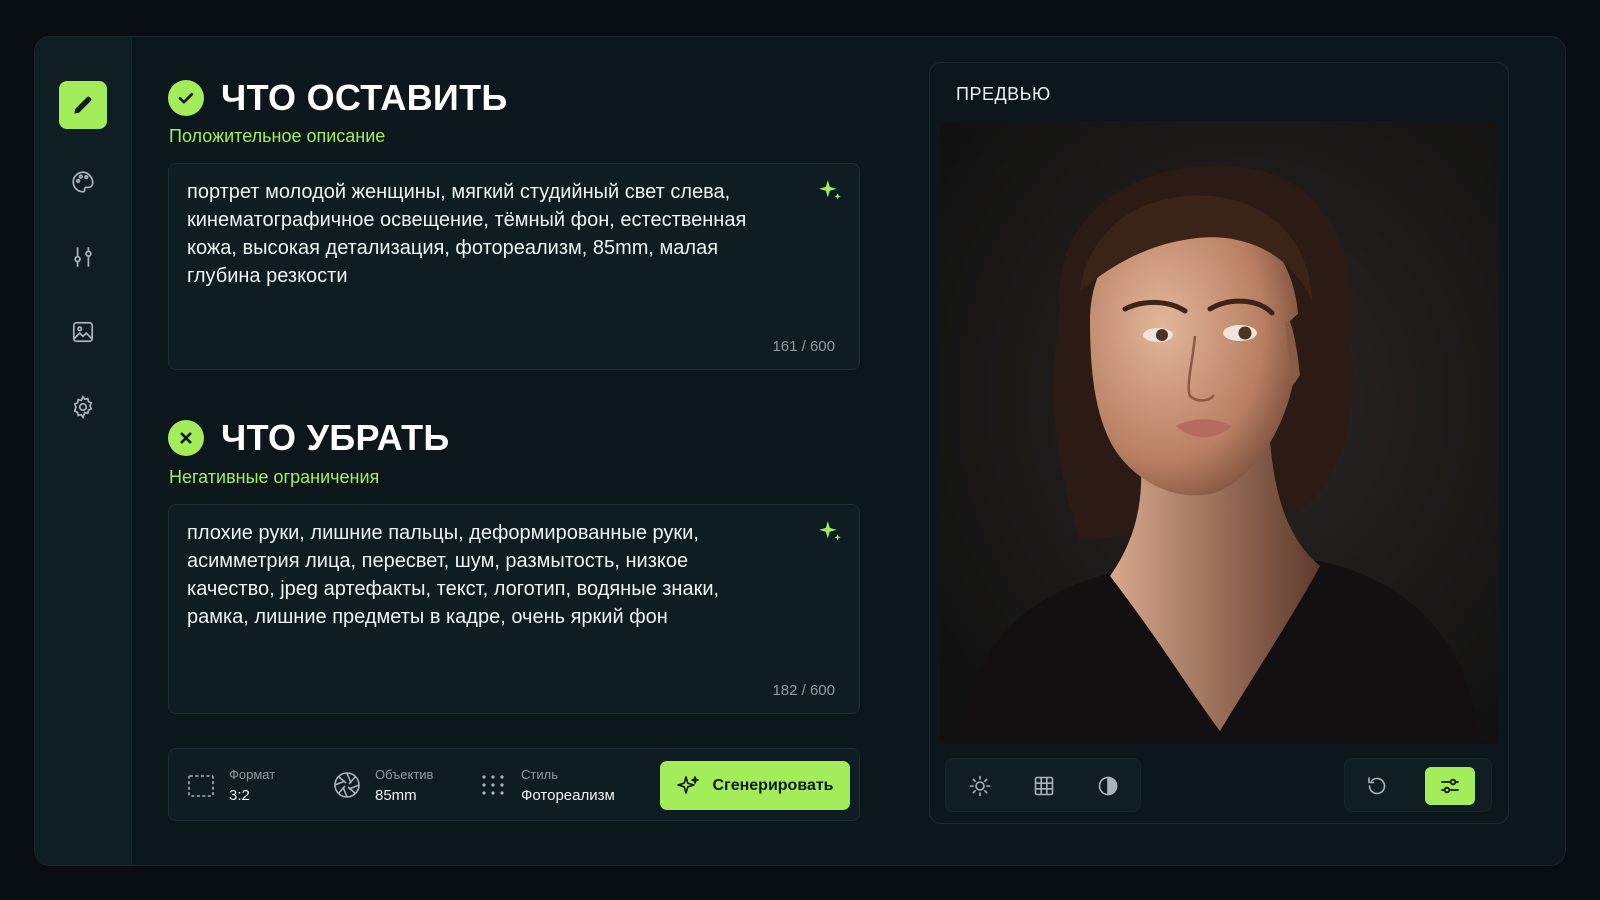 The height and width of the screenshot is (900, 1600). Describe the element at coordinates (803, 346) in the screenshot. I see `positive-char-counter: 161 / 600` at that location.